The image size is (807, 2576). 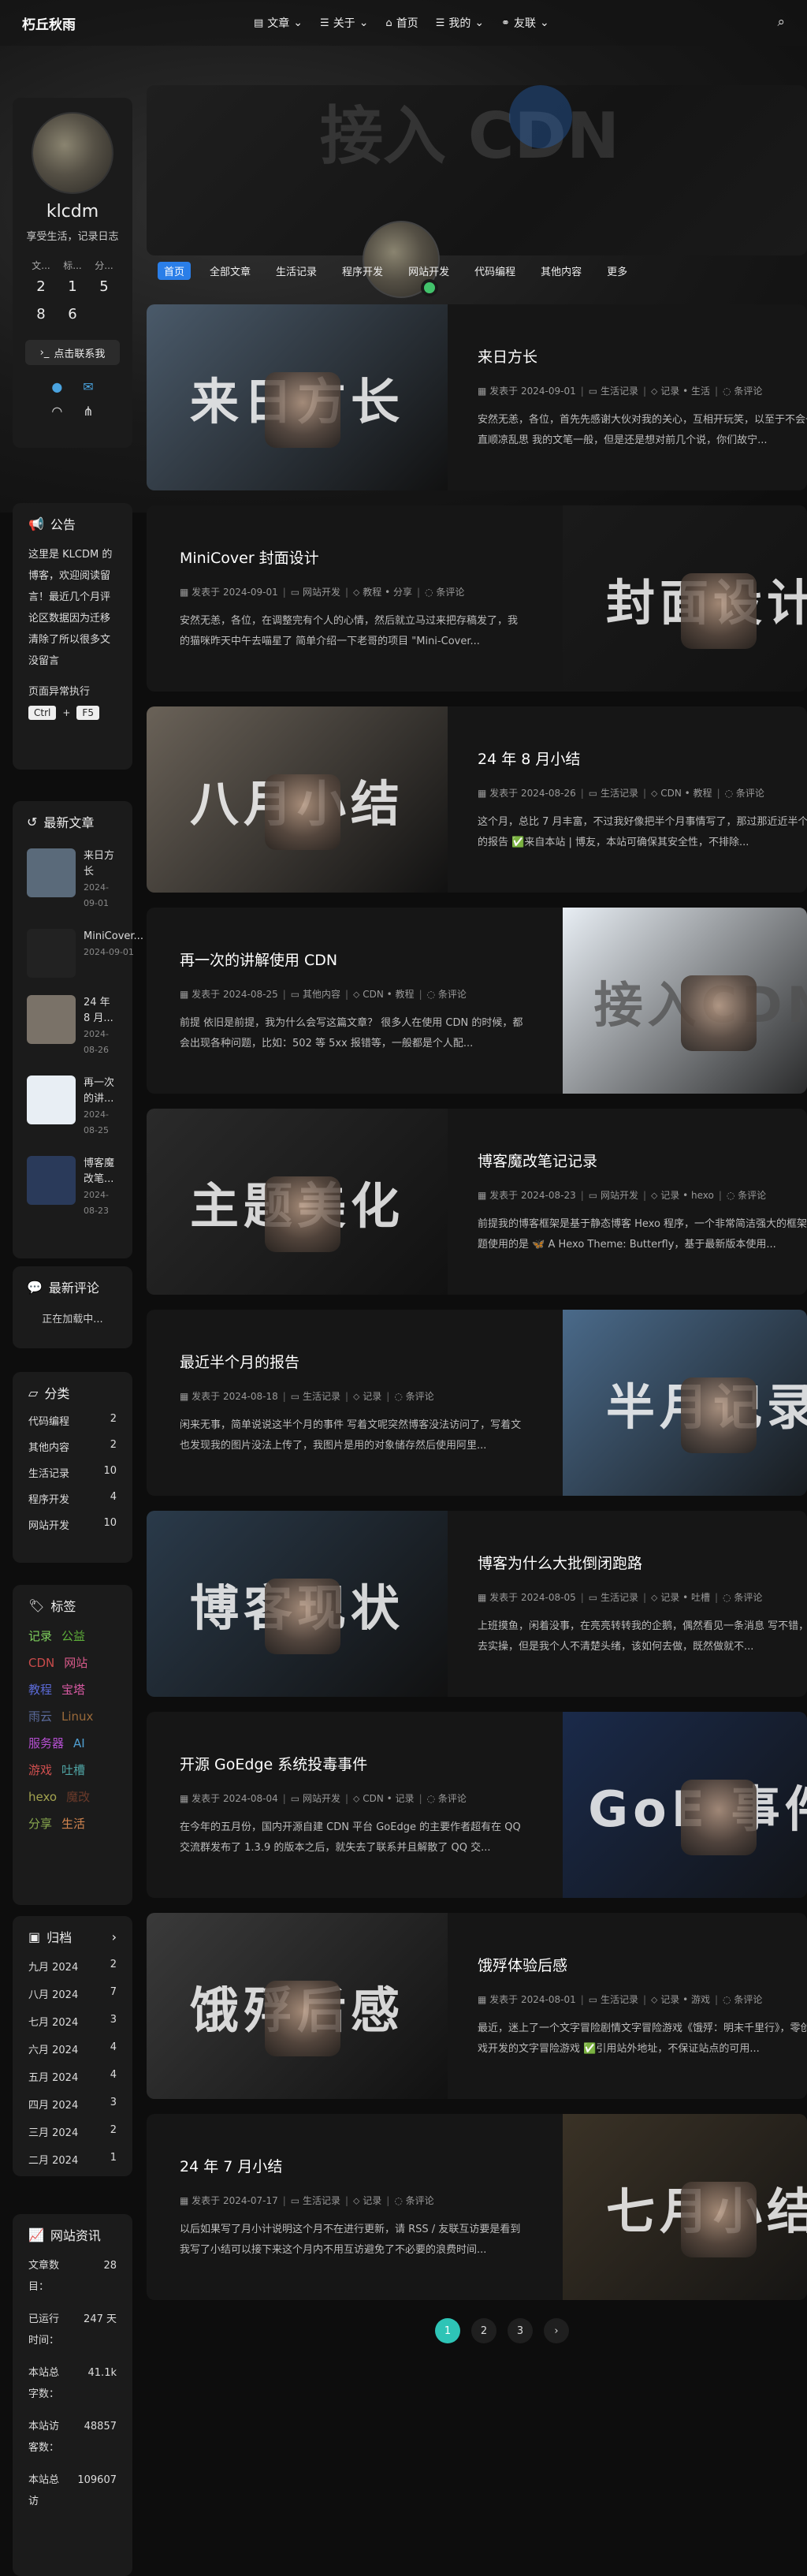 What do you see at coordinates (388, 1799) in the screenshot?
I see `post-tags: CDN • 记录` at bounding box center [388, 1799].